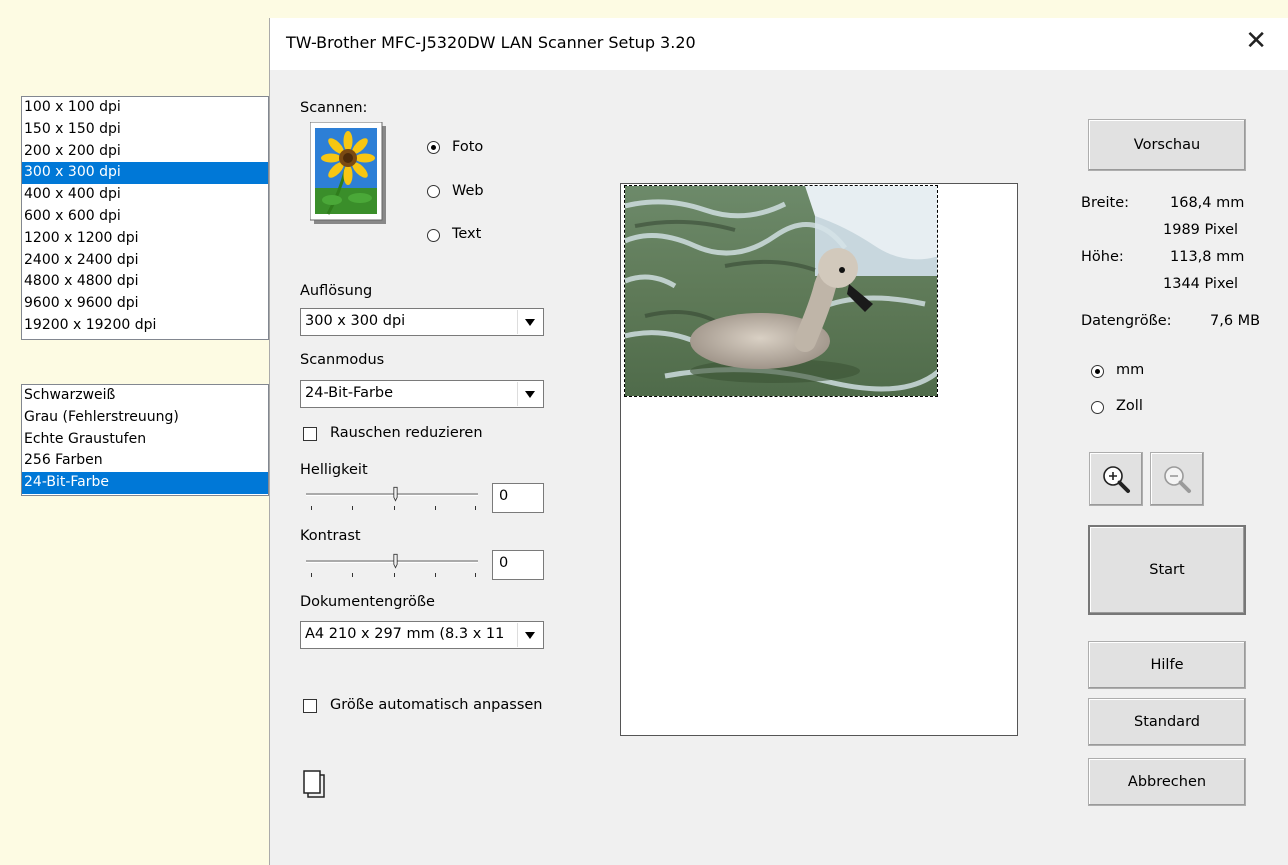 The image size is (1288, 865). Describe the element at coordinates (355, 321) in the screenshot. I see `resolution-value: 300 x 300 dpi` at that location.